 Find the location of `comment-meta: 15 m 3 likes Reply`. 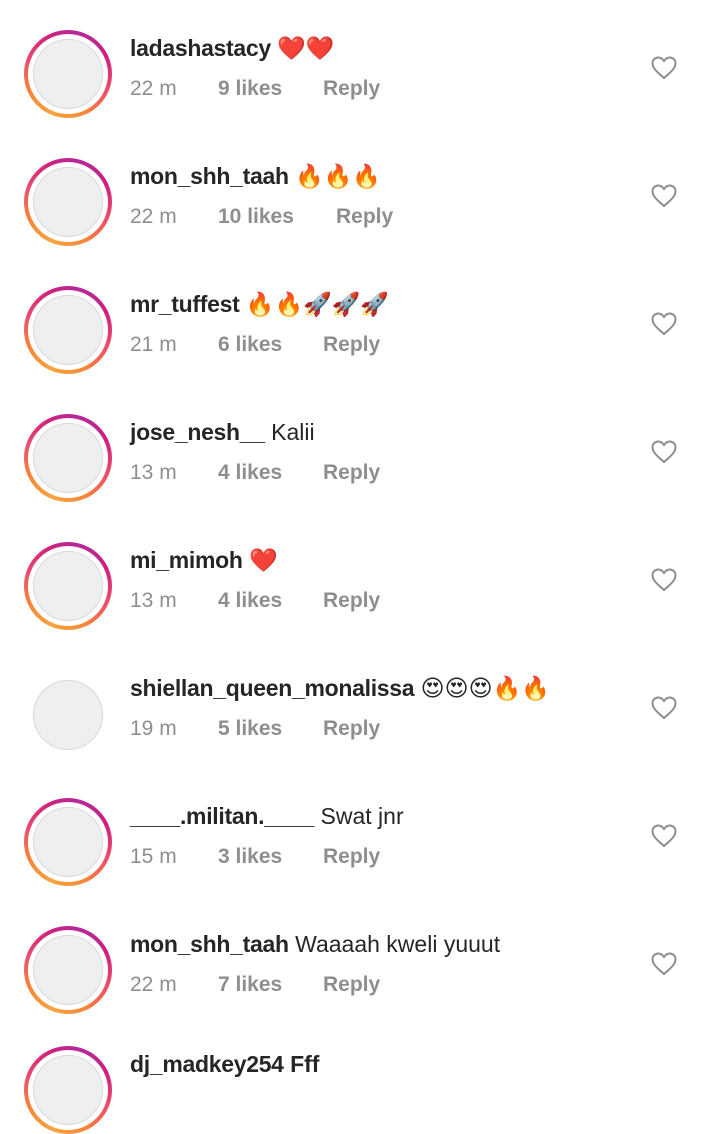

comment-meta: 15 m 3 likes Reply is located at coordinates (255, 857).